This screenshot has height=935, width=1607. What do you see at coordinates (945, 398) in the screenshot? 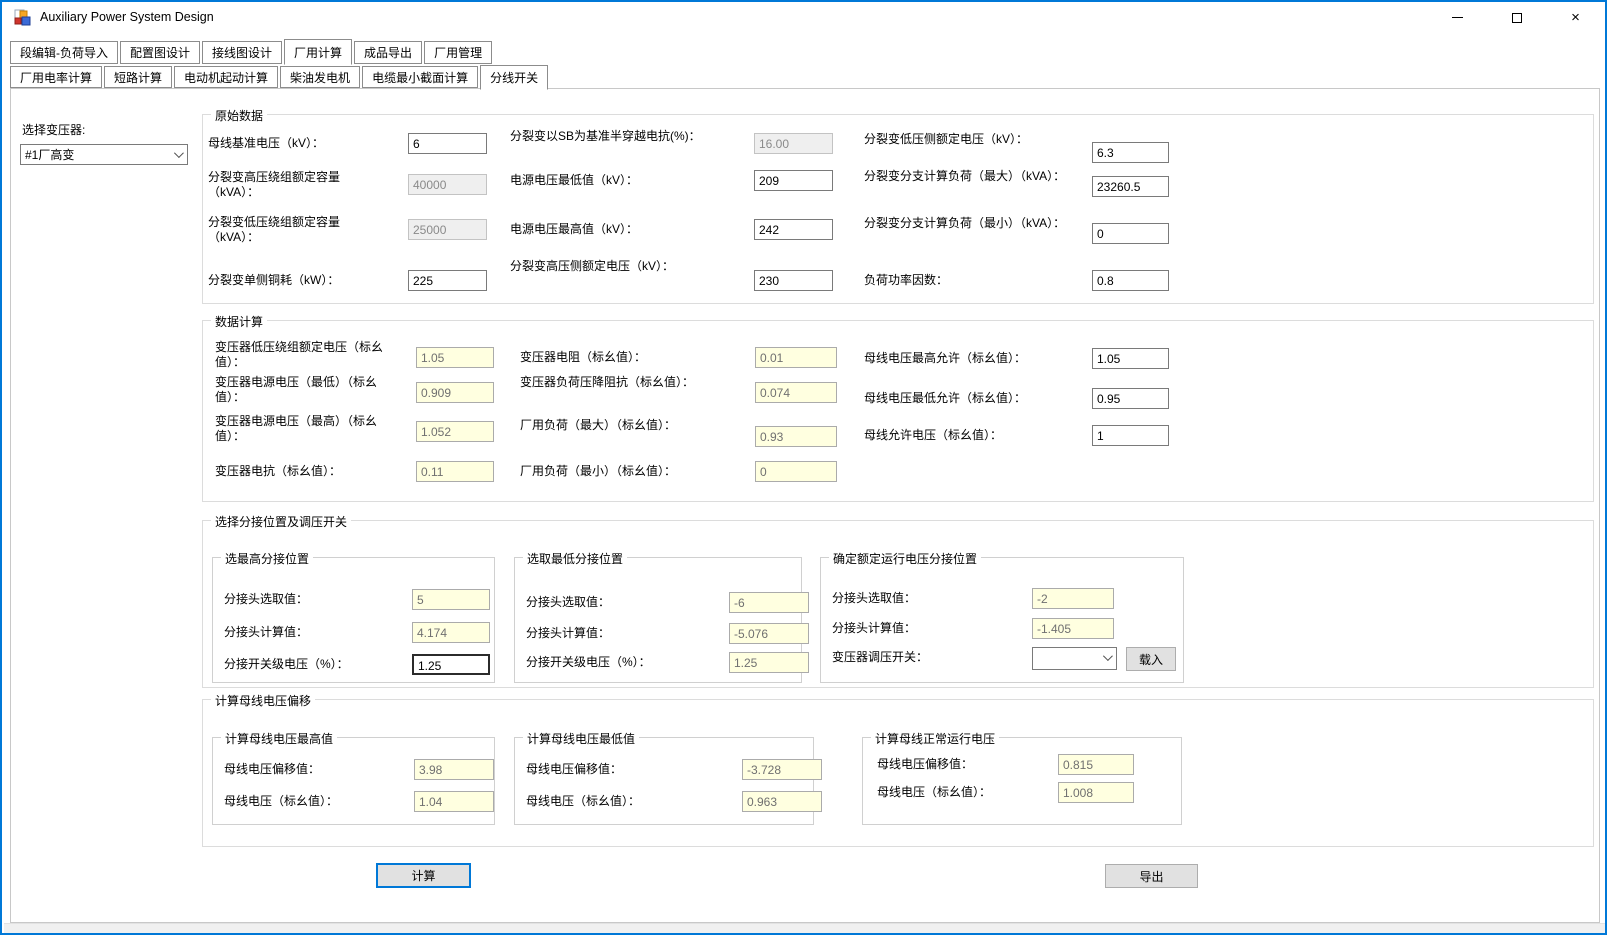
I see `field-label: 母线电压最低允许（标幺值）：` at bounding box center [945, 398].